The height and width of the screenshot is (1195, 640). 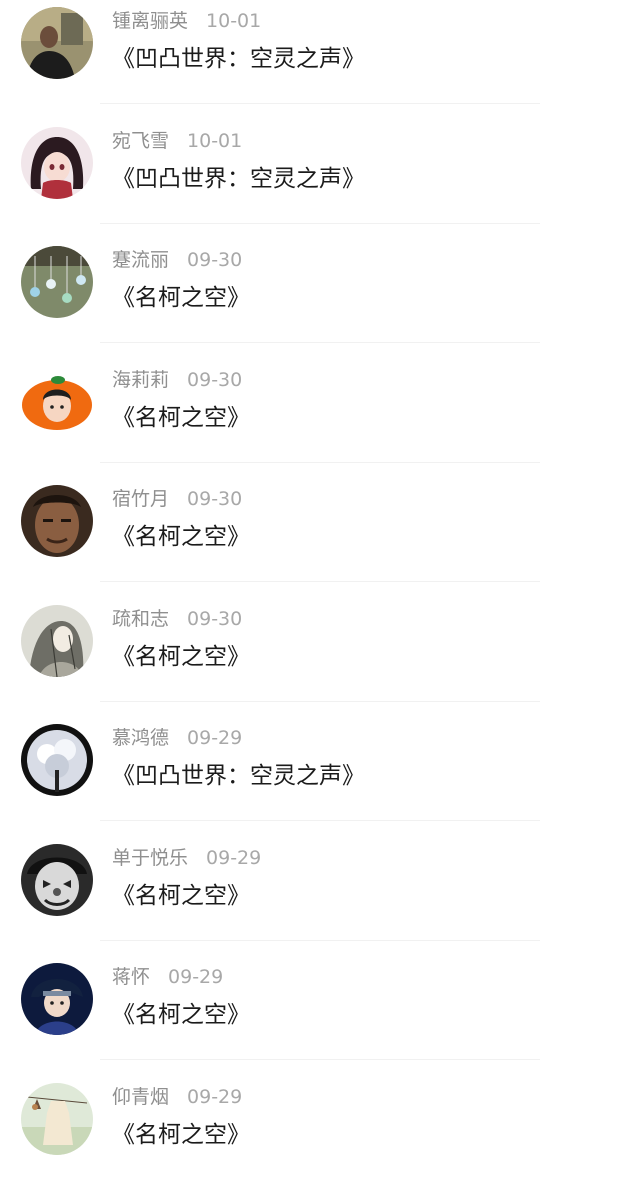 I want to click on comment-meta: 仰青烟 09-29, so click(x=177, y=1097).